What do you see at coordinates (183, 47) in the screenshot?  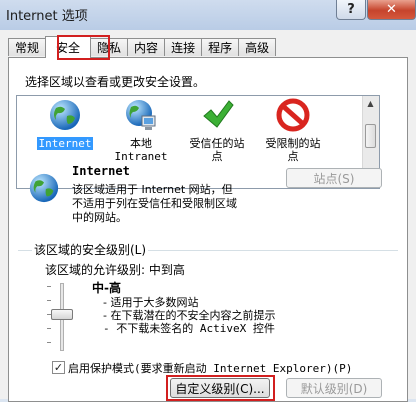 I see `tab-connections: 连接` at bounding box center [183, 47].